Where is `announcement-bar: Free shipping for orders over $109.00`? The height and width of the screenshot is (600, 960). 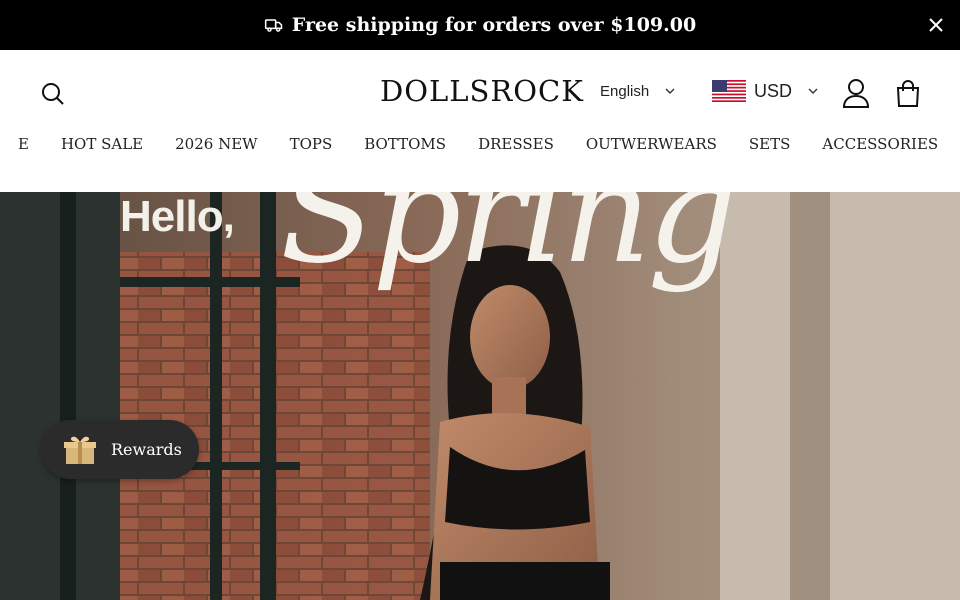 announcement-bar: Free shipping for orders over $109.00 is located at coordinates (480, 25).